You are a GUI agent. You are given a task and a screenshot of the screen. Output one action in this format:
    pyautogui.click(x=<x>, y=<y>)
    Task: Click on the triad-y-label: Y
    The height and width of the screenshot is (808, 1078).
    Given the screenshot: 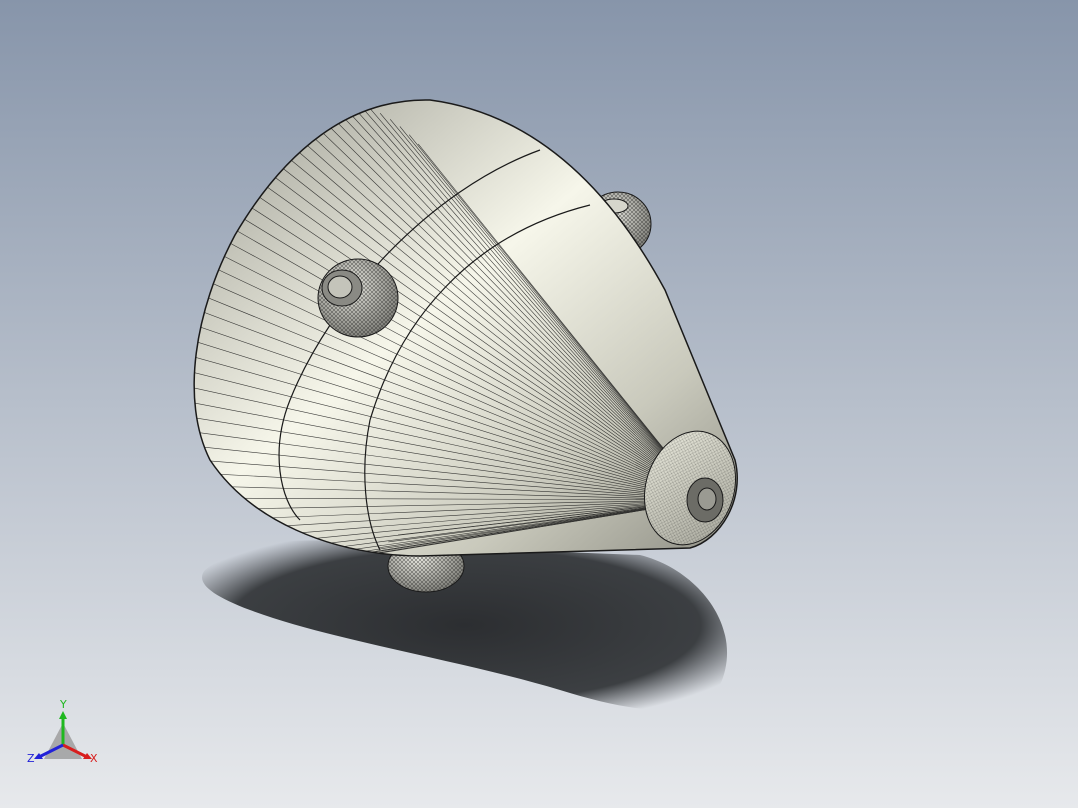 What is the action you would take?
    pyautogui.click(x=63, y=704)
    